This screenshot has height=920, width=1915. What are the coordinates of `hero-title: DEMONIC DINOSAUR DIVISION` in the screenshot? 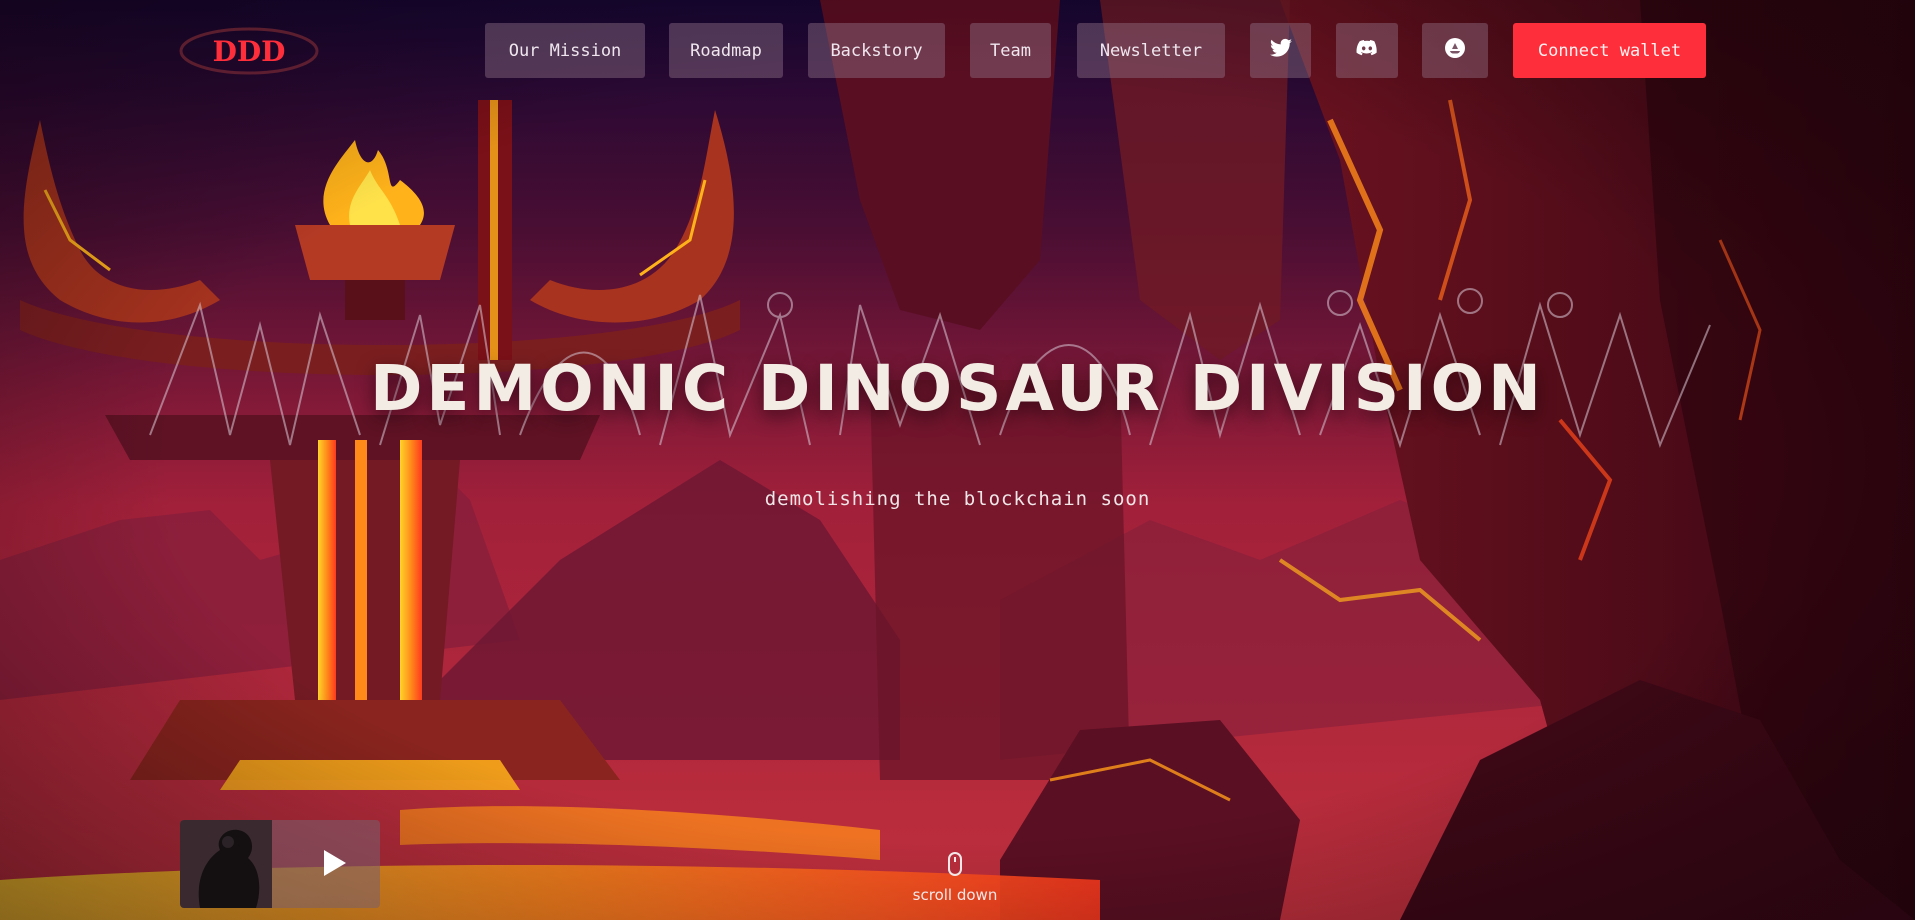 It's located at (957, 388).